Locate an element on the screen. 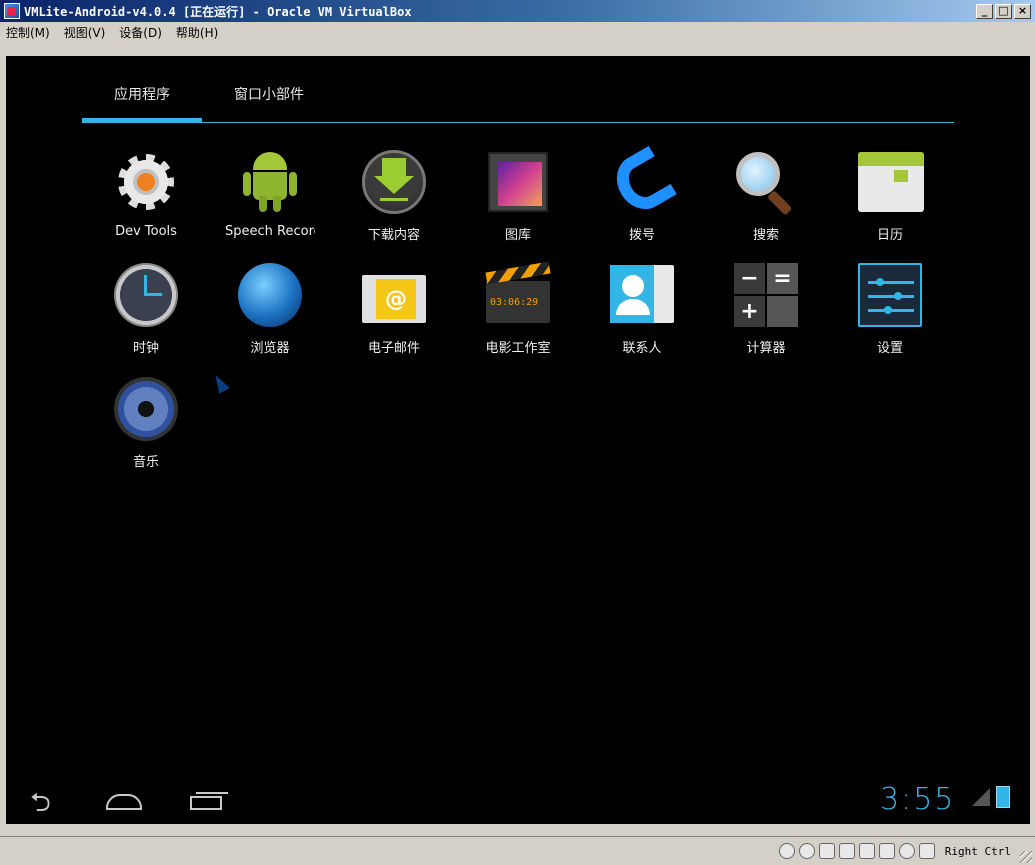 Image resolution: width=1035 pixels, height=865 pixels. app-label: Dev Tools is located at coordinates (146, 231).